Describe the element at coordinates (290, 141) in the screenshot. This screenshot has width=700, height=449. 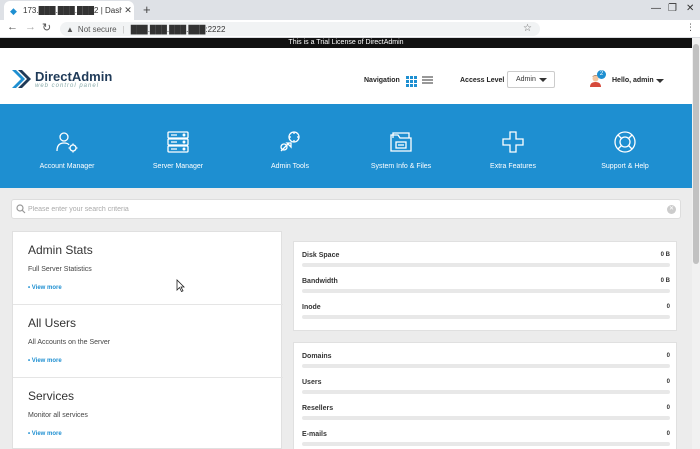
I see `admin-tools-icon` at that location.